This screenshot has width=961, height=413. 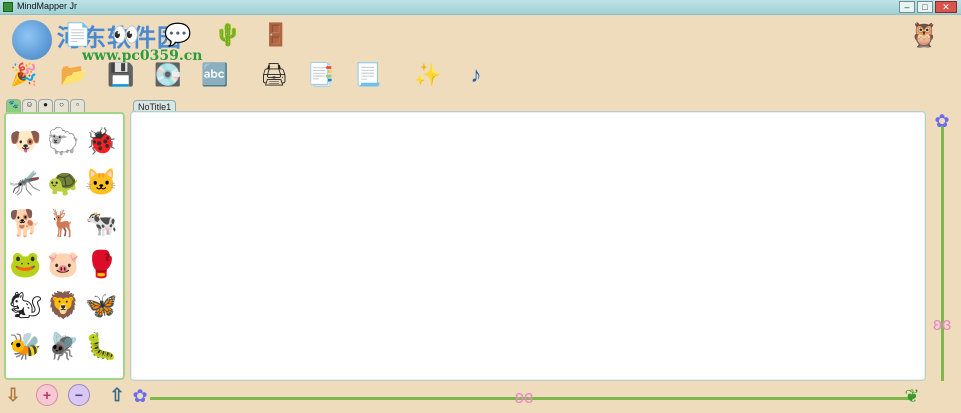 I want to click on close-button: ✕, so click(x=946, y=7).